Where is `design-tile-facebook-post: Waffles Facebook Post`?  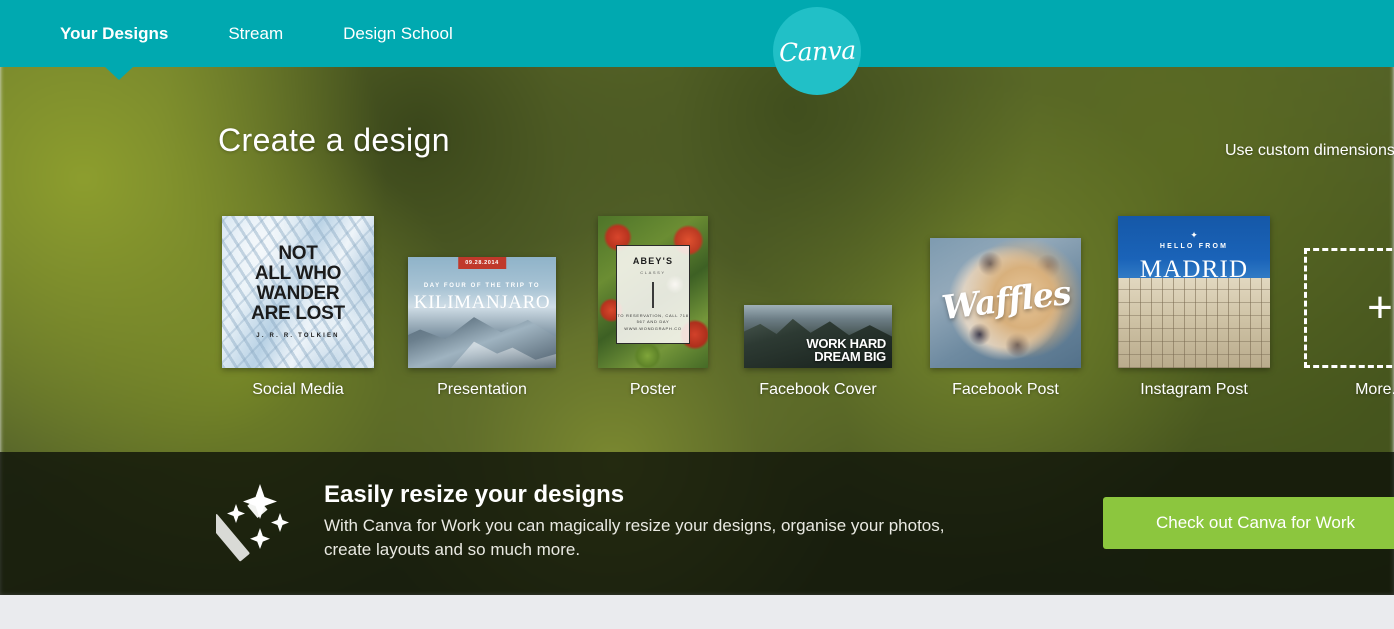
design-tile-facebook-post: Waffles Facebook Post is located at coordinates (1005, 318).